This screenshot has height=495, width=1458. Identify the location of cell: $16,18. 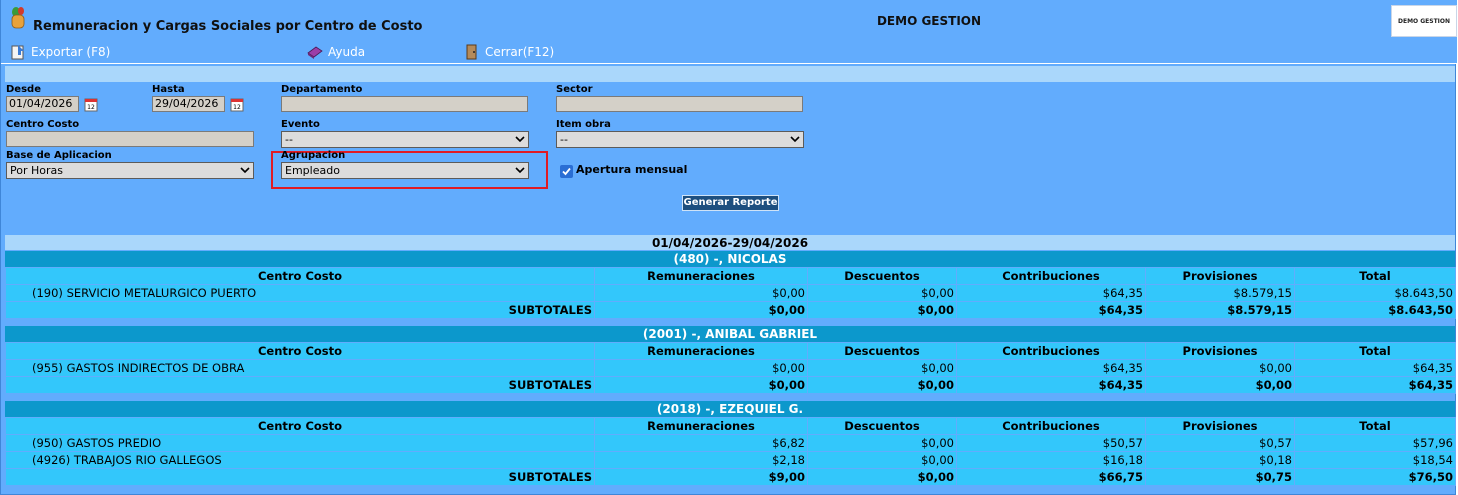
(1051, 460).